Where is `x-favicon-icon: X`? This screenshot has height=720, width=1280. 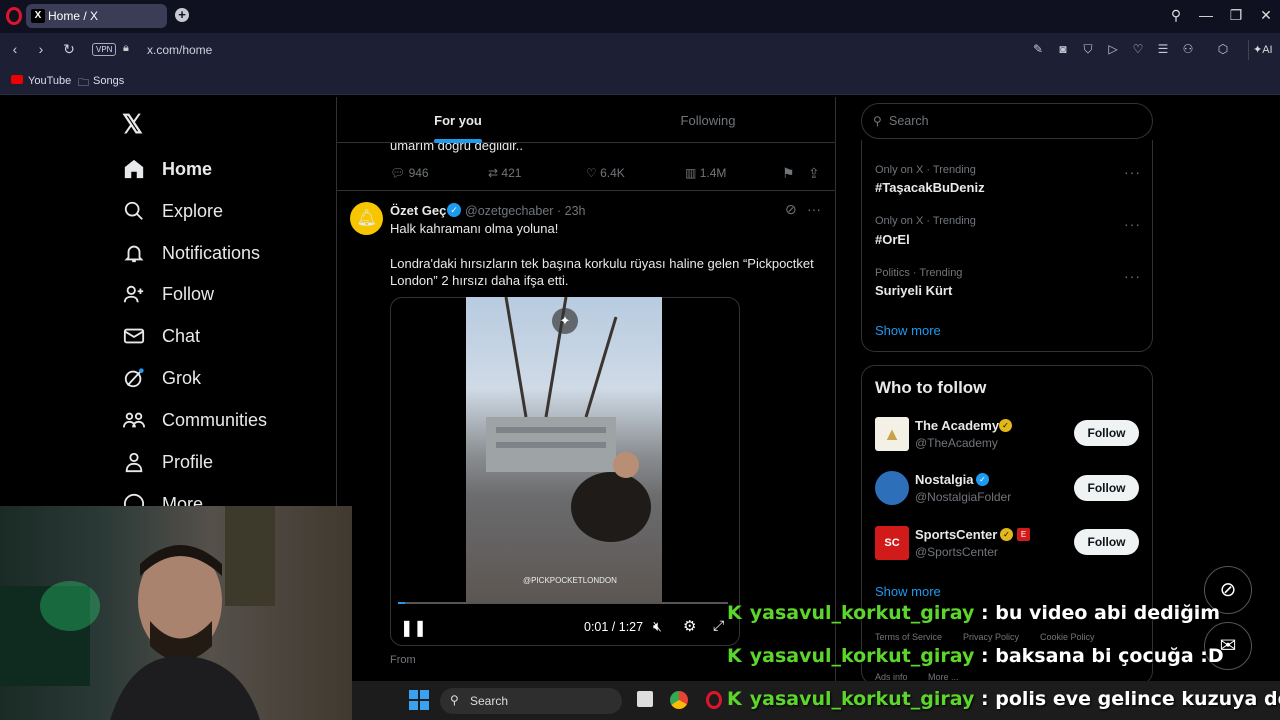 x-favicon-icon: X is located at coordinates (38, 16).